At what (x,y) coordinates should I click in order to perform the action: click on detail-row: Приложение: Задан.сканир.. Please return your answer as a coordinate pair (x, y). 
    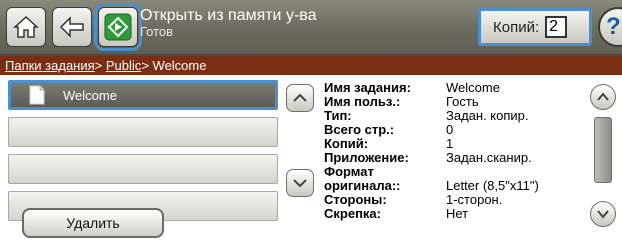
    Looking at the image, I should click on (431, 158).